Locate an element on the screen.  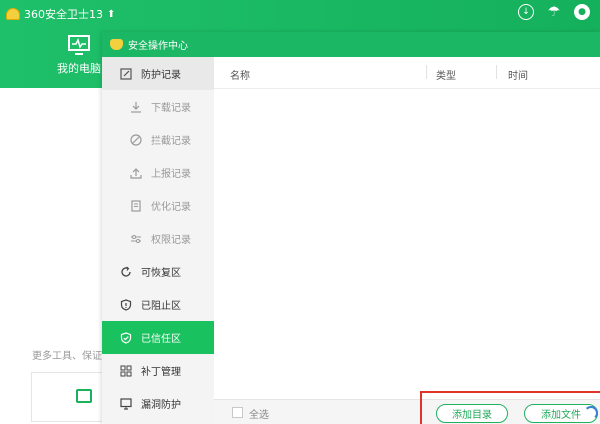
select-all-checkbox is located at coordinates (237, 412).